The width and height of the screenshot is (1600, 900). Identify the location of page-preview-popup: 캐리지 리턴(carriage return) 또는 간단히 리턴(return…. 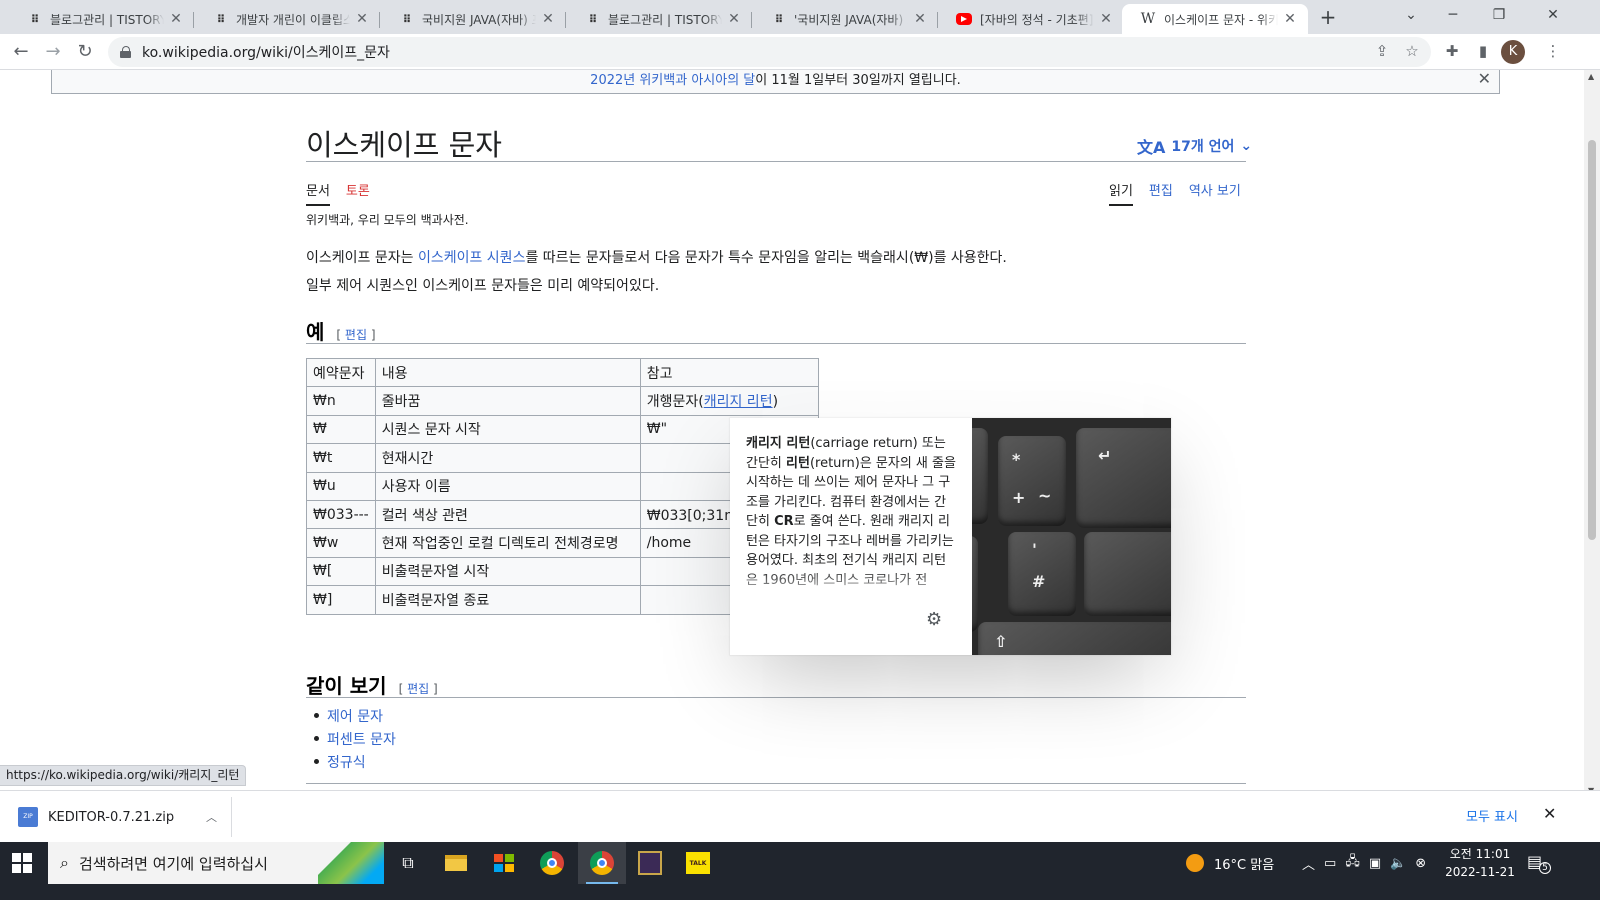
(950, 536).